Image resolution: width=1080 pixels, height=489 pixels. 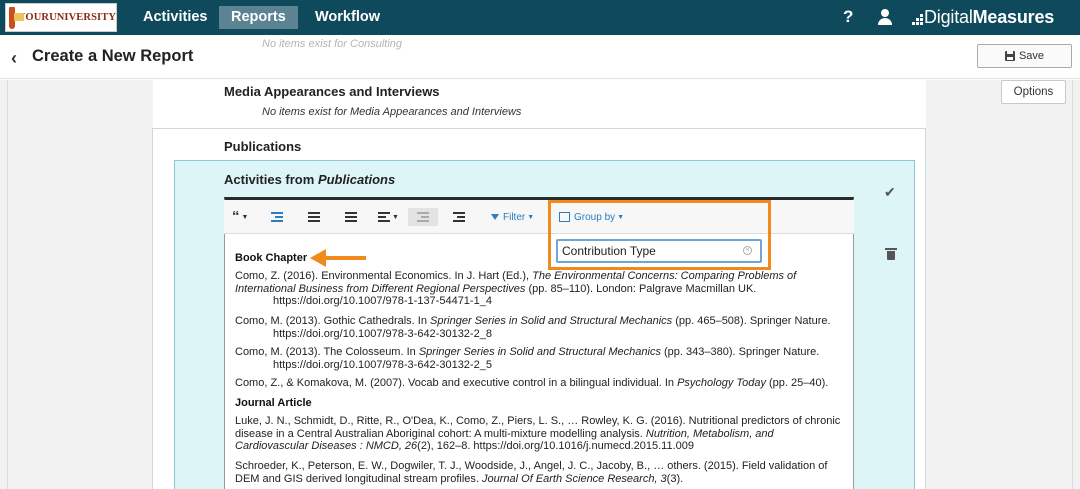 I want to click on clear-icon: ×, so click(x=747, y=250).